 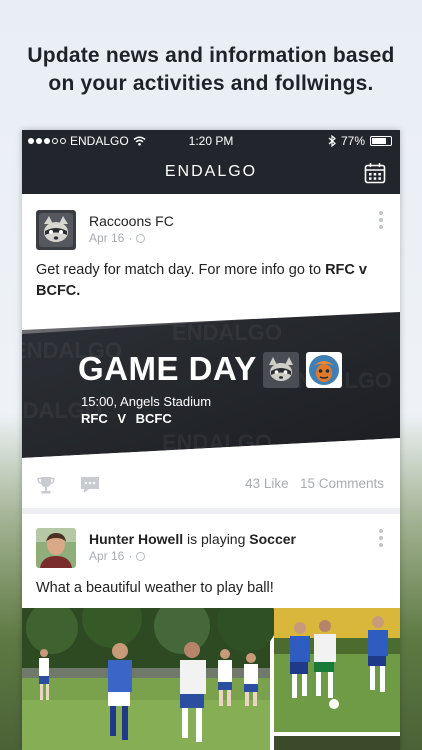 I want to click on comment-icon, so click(x=90, y=485).